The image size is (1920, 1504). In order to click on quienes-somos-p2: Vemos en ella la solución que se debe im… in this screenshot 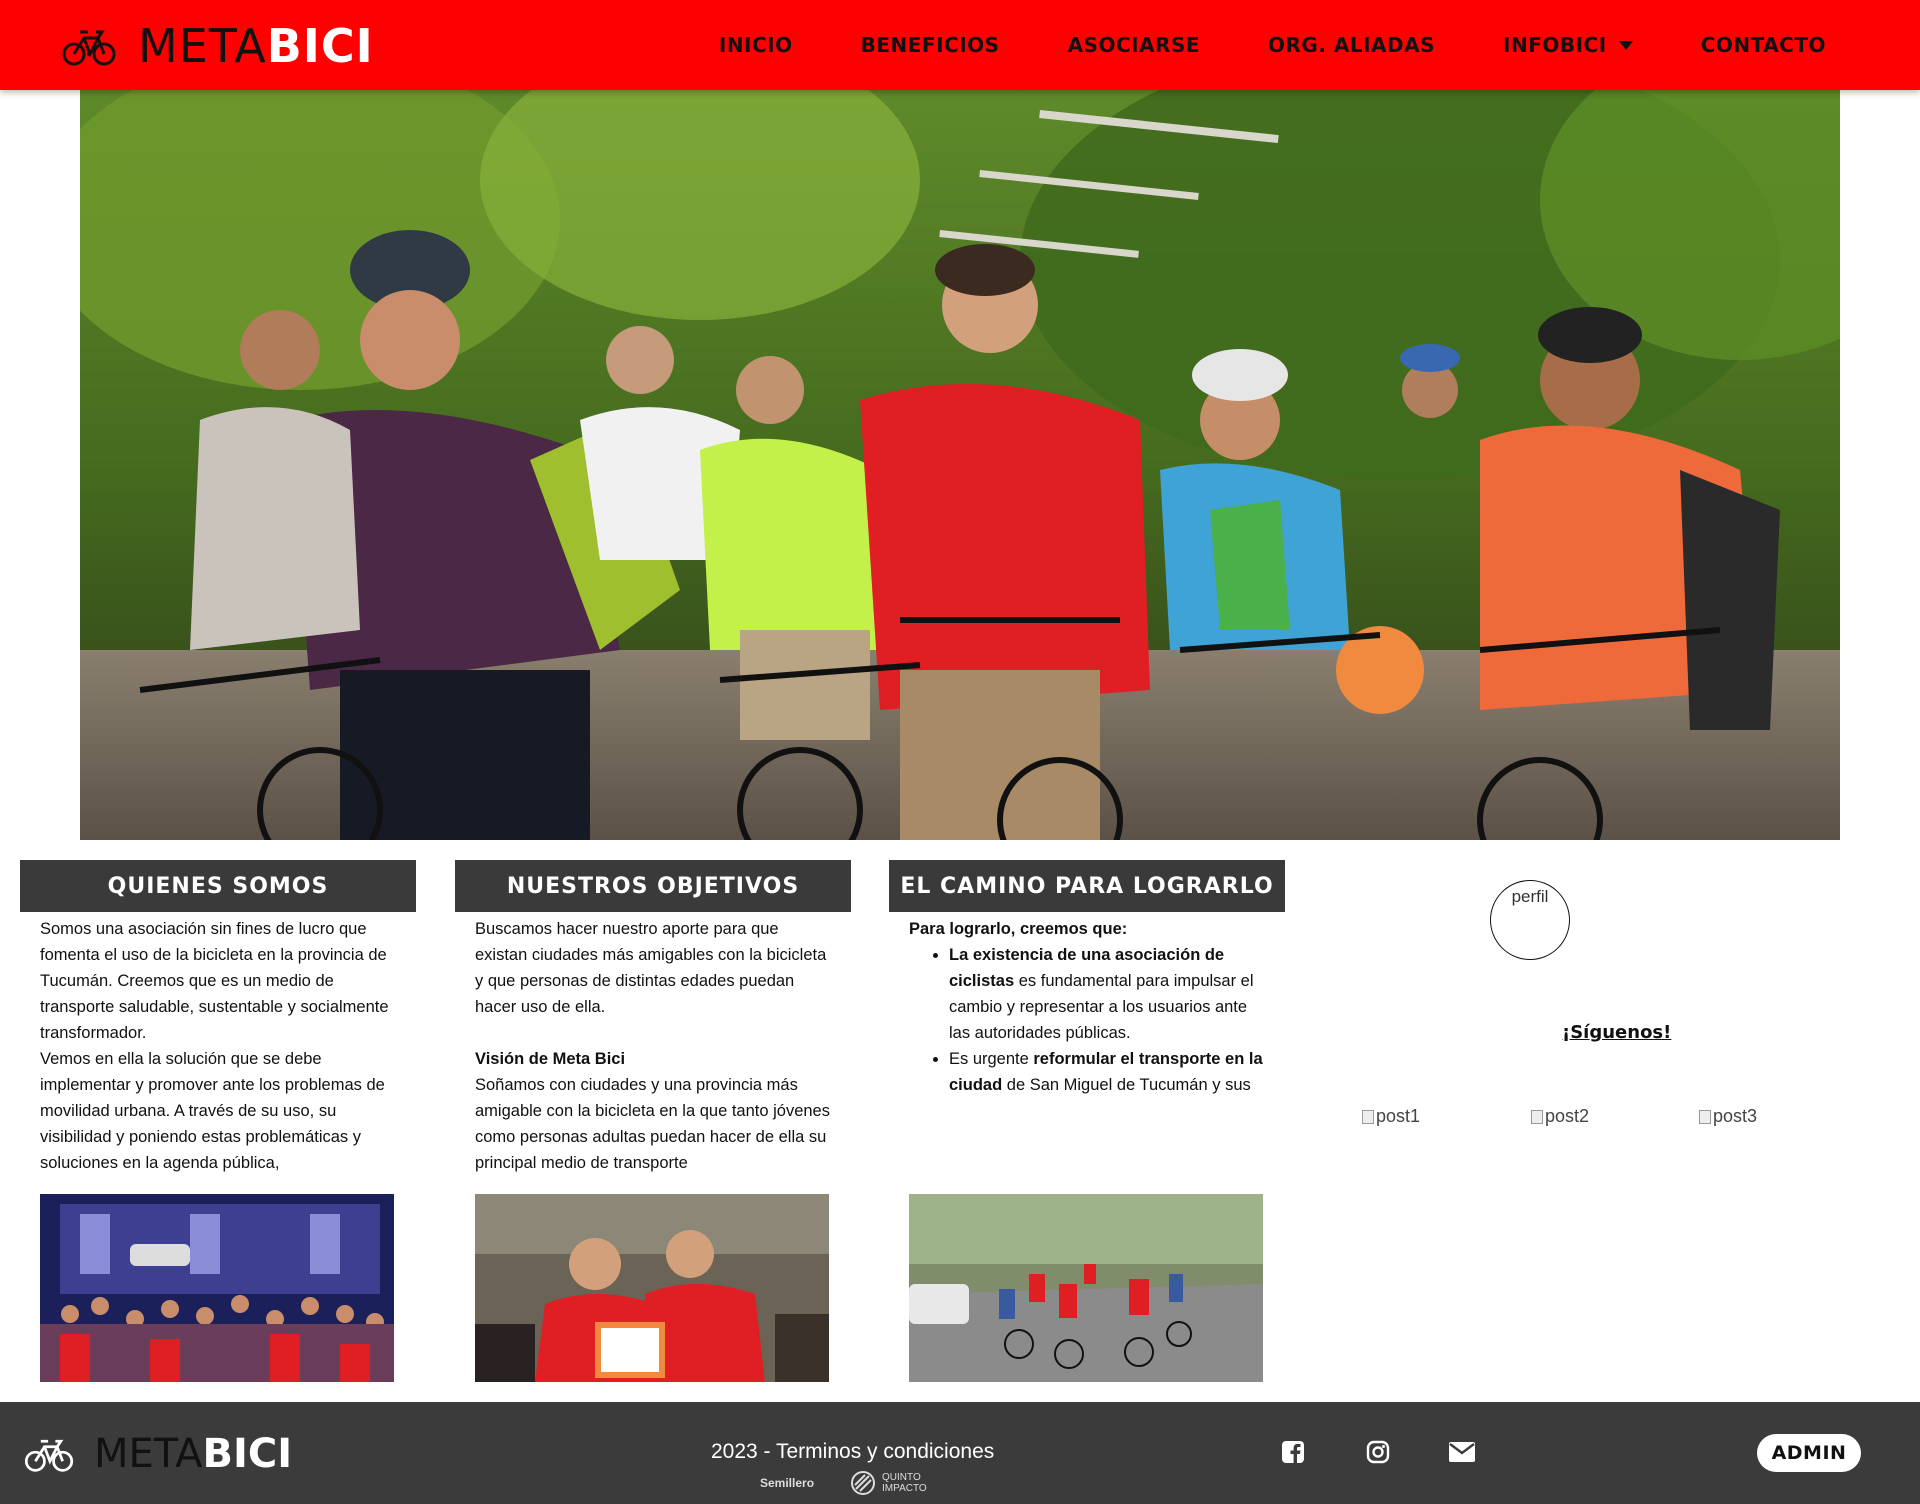, I will do `click(212, 1111)`.